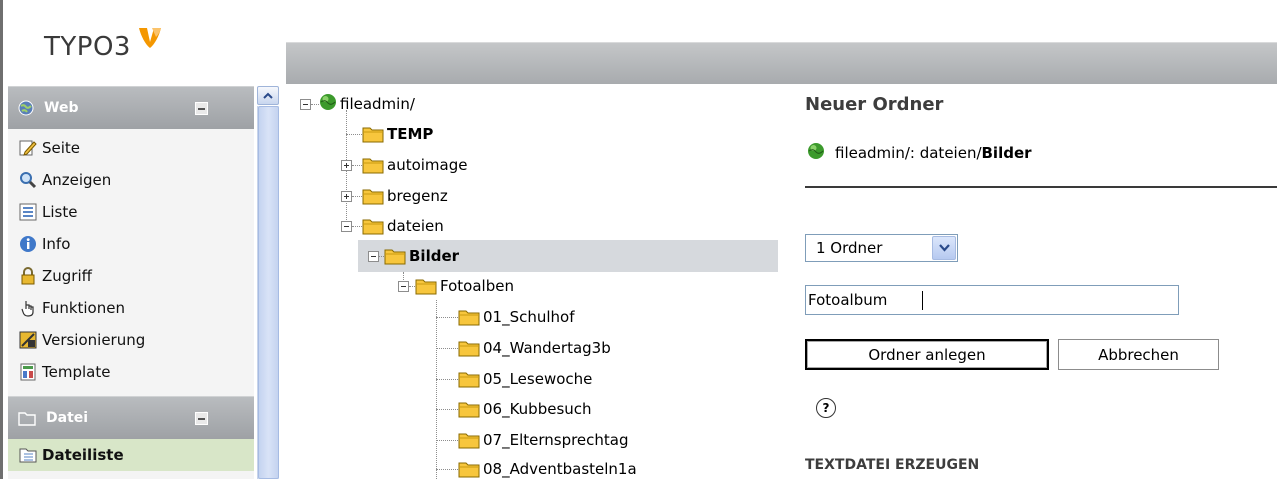  Describe the element at coordinates (131, 148) in the screenshot. I see `module-item-seite: Seite` at that location.